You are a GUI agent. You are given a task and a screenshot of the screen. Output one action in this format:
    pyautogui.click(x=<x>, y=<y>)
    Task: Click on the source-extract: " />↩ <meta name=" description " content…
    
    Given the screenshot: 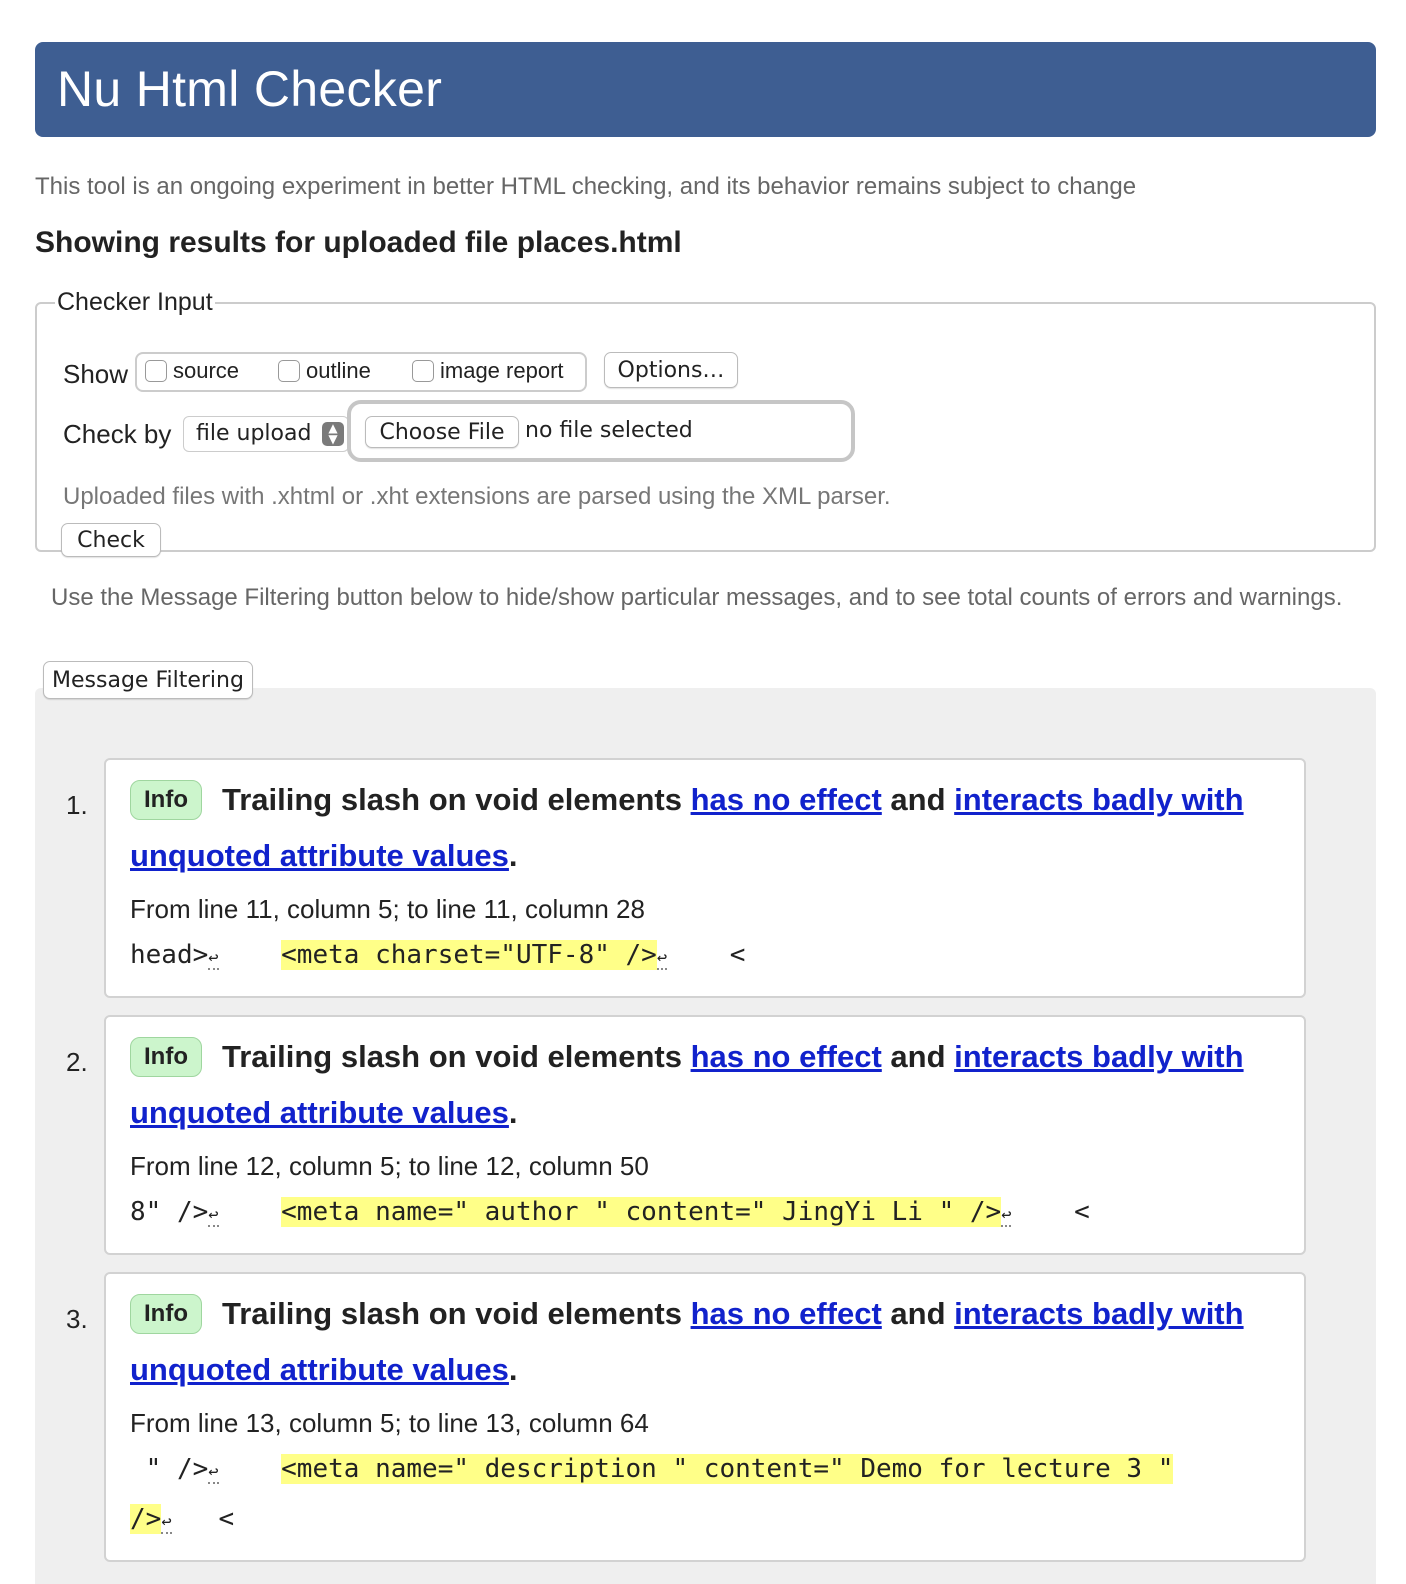 What is the action you would take?
    pyautogui.click(x=652, y=1469)
    